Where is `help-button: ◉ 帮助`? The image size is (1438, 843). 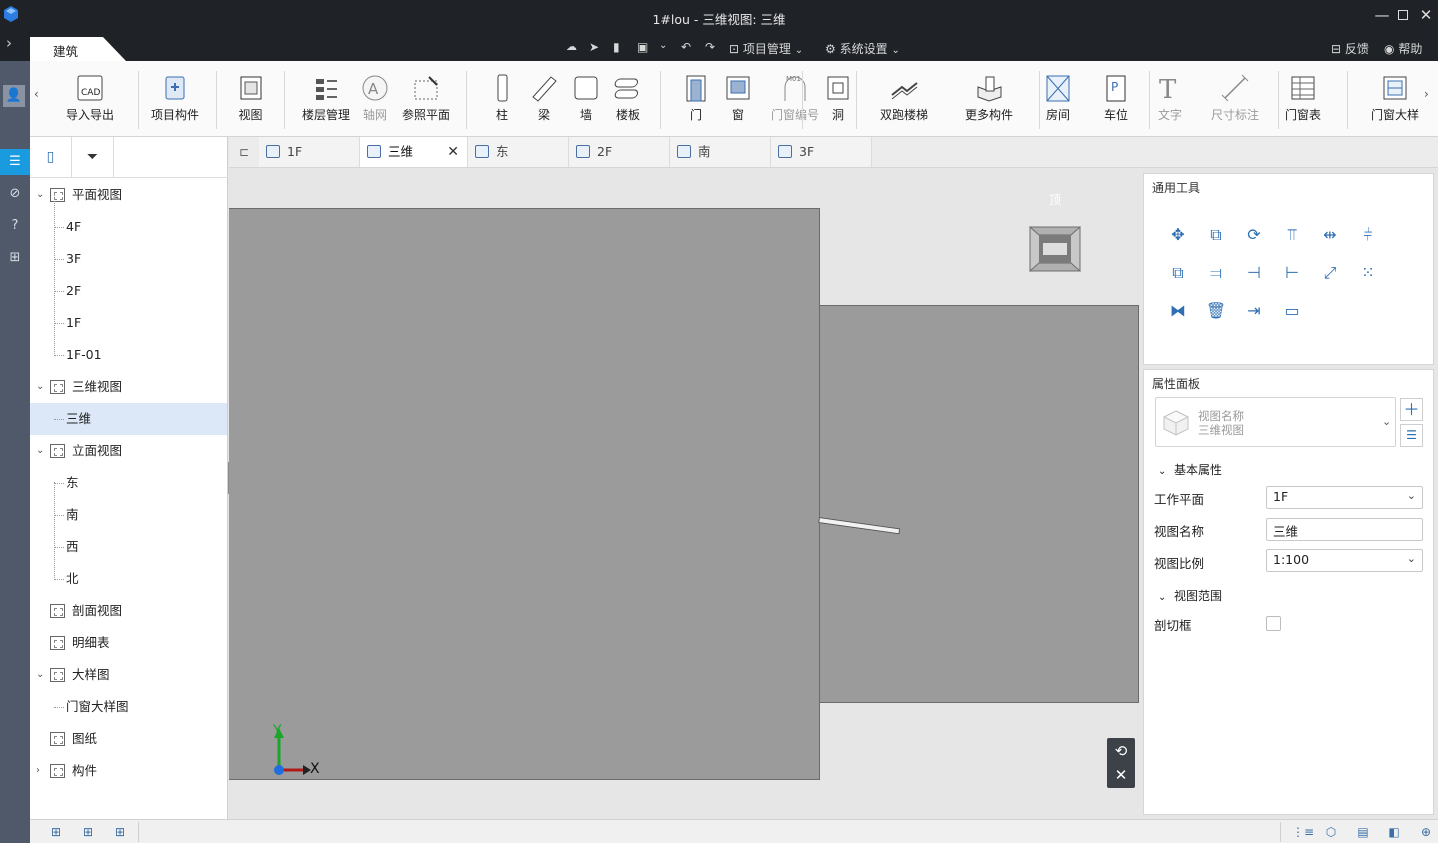 help-button: ◉ 帮助 is located at coordinates (1403, 48).